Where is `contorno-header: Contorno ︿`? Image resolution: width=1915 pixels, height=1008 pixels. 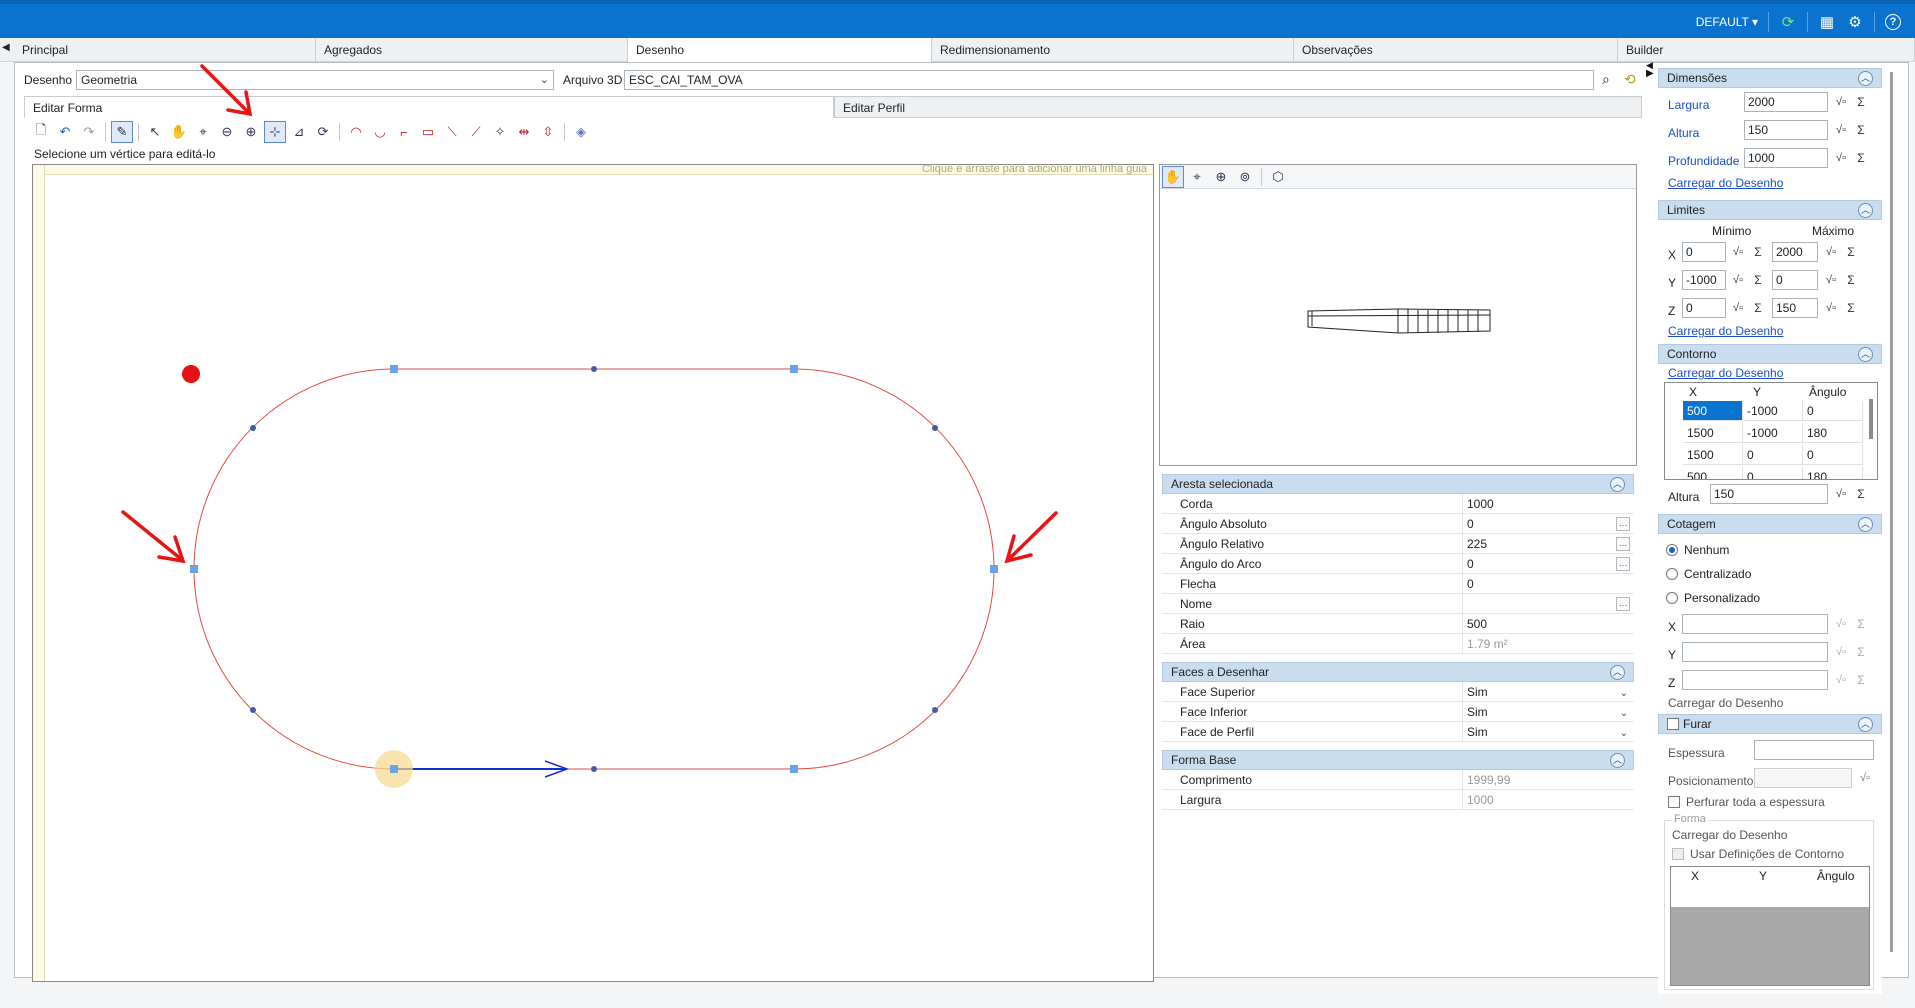 contorno-header: Contorno ︿ is located at coordinates (1770, 354).